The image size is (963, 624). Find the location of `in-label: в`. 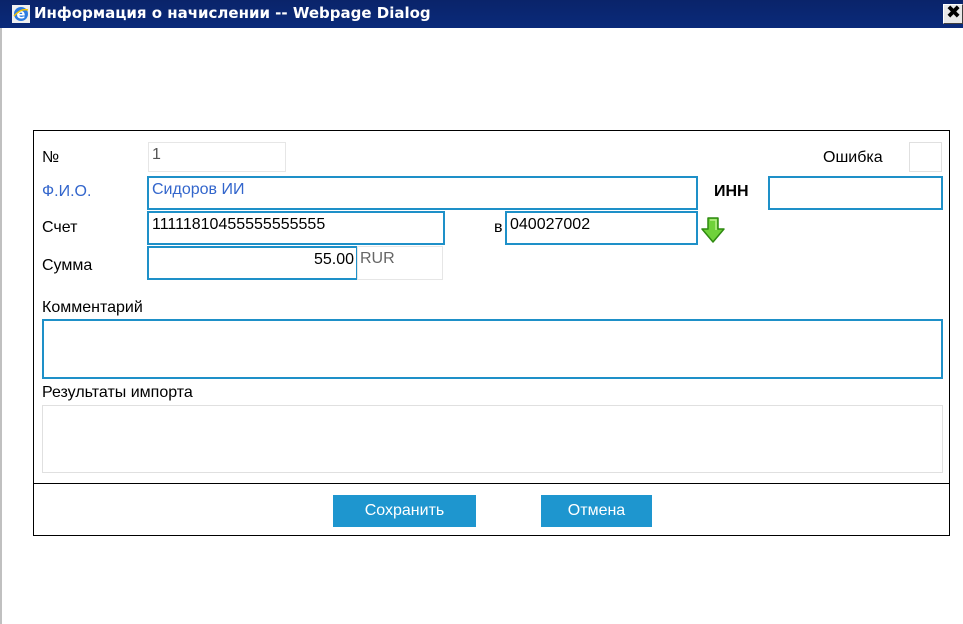

in-label: в is located at coordinates (498, 227).